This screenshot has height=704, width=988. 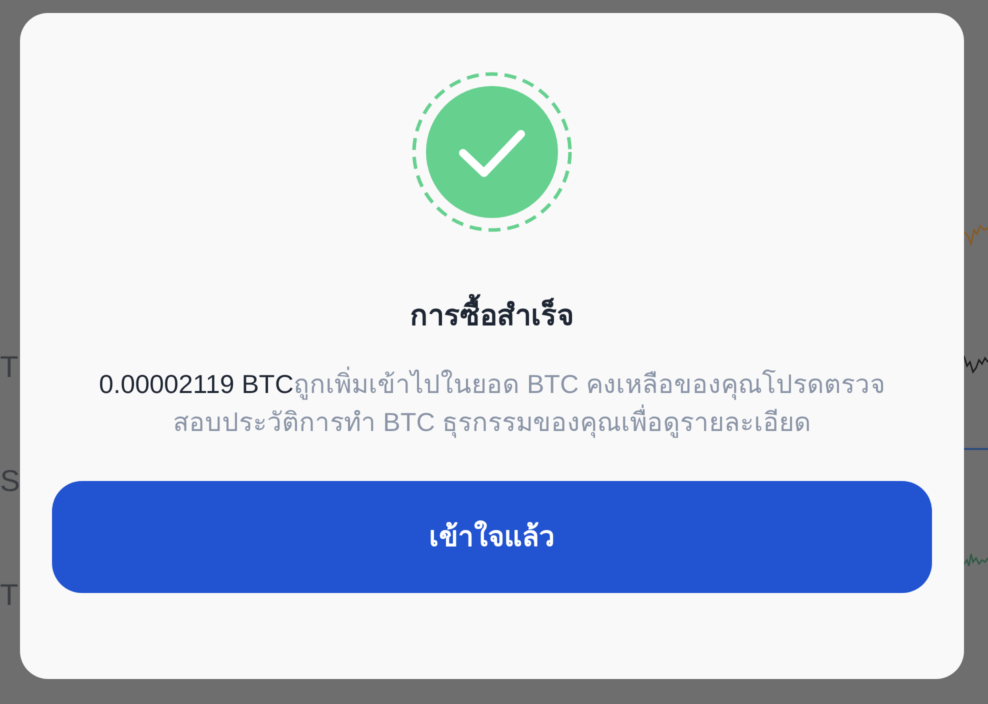 I want to click on dialog-title: การซื้อสำเร็จ, so click(x=492, y=316).